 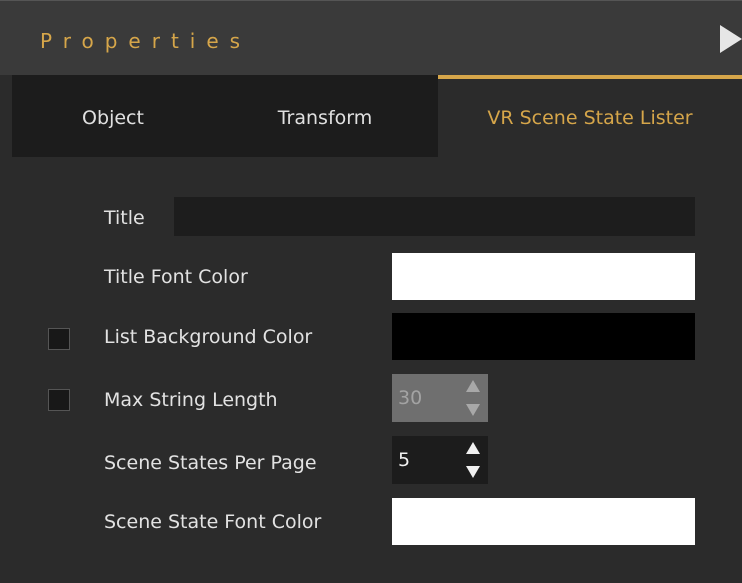 What do you see at coordinates (440, 460) in the screenshot?
I see `scene-states-per-page-stepper: 5` at bounding box center [440, 460].